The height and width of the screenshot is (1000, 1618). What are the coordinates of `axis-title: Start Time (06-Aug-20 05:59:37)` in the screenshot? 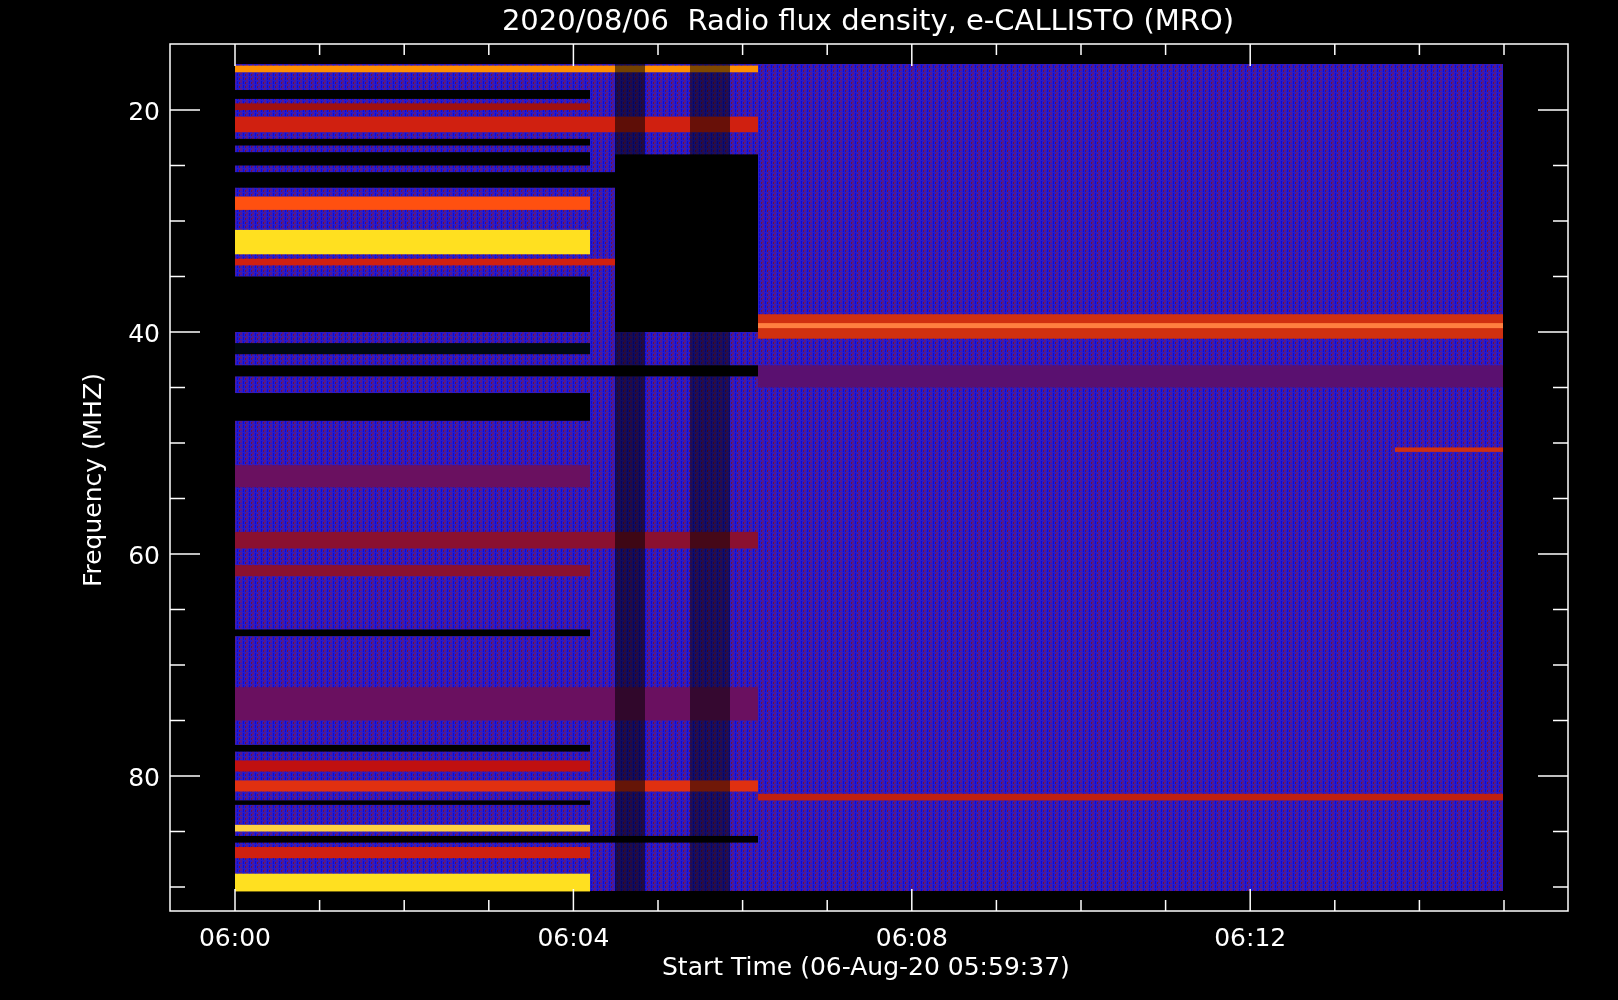 It's located at (866, 966).